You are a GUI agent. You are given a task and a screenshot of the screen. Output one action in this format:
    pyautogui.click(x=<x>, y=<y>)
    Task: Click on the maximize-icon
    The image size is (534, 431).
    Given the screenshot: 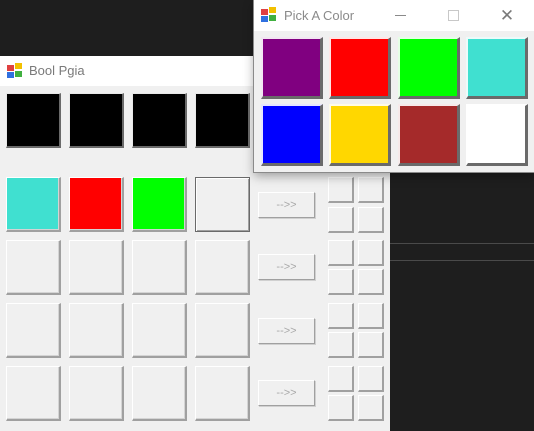 What is the action you would take?
    pyautogui.click(x=453, y=15)
    